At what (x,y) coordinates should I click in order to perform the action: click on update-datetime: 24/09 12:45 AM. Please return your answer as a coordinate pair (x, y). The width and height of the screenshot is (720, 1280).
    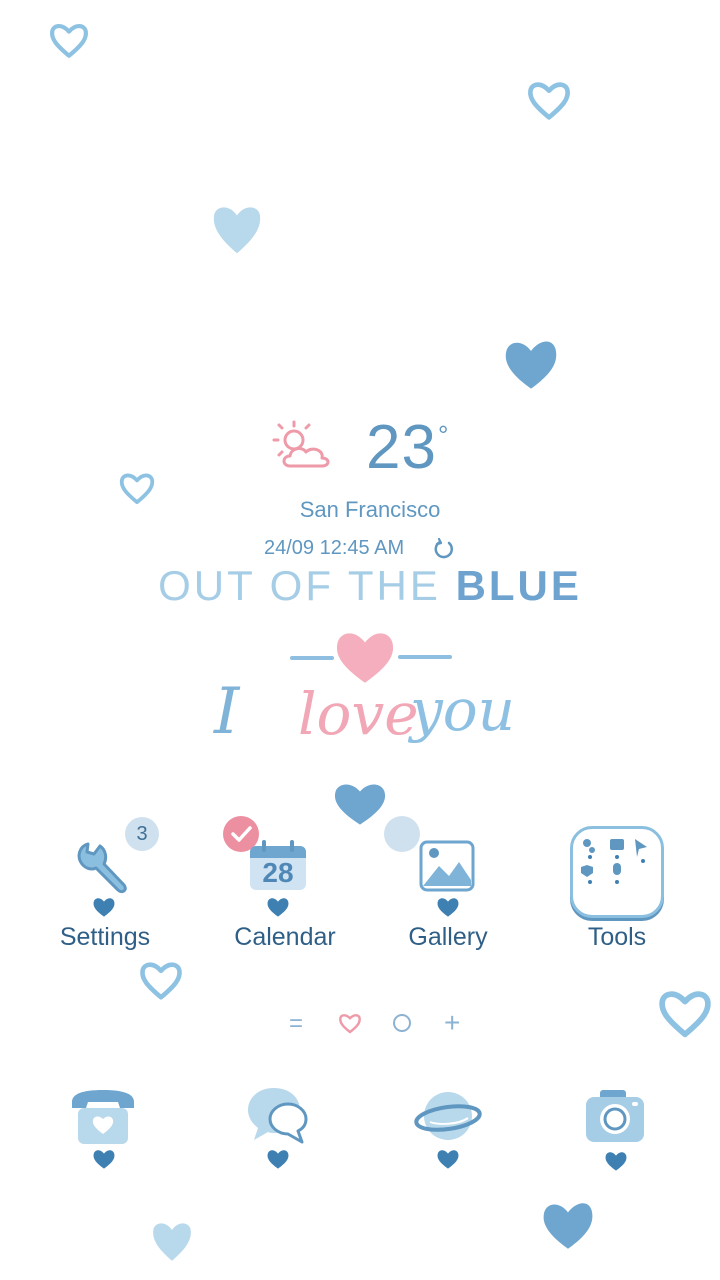
    Looking at the image, I should click on (334, 548).